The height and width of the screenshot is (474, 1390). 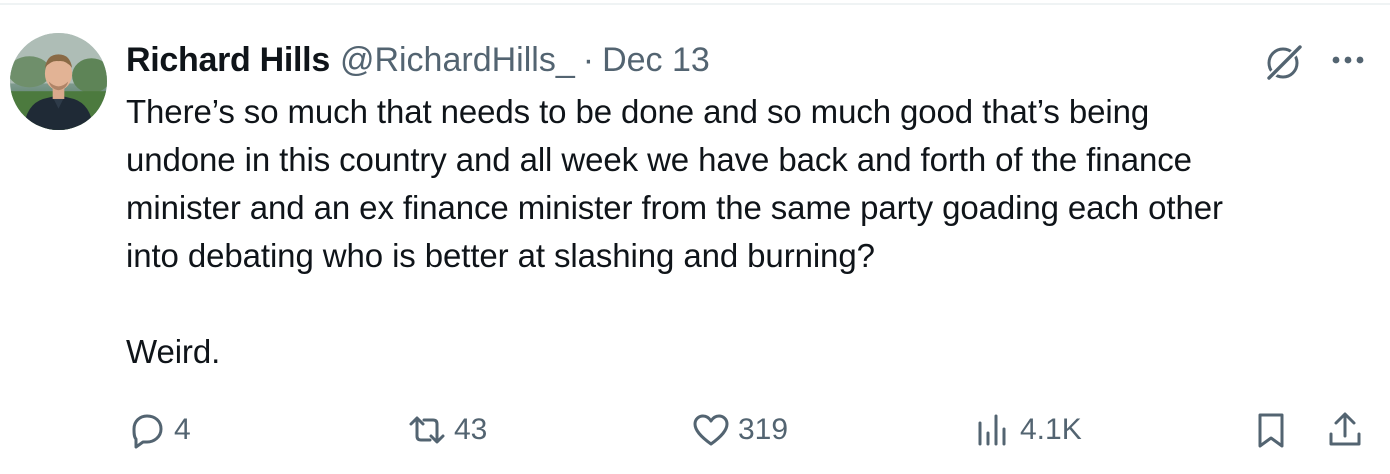 I want to click on share-icon, so click(x=1345, y=429).